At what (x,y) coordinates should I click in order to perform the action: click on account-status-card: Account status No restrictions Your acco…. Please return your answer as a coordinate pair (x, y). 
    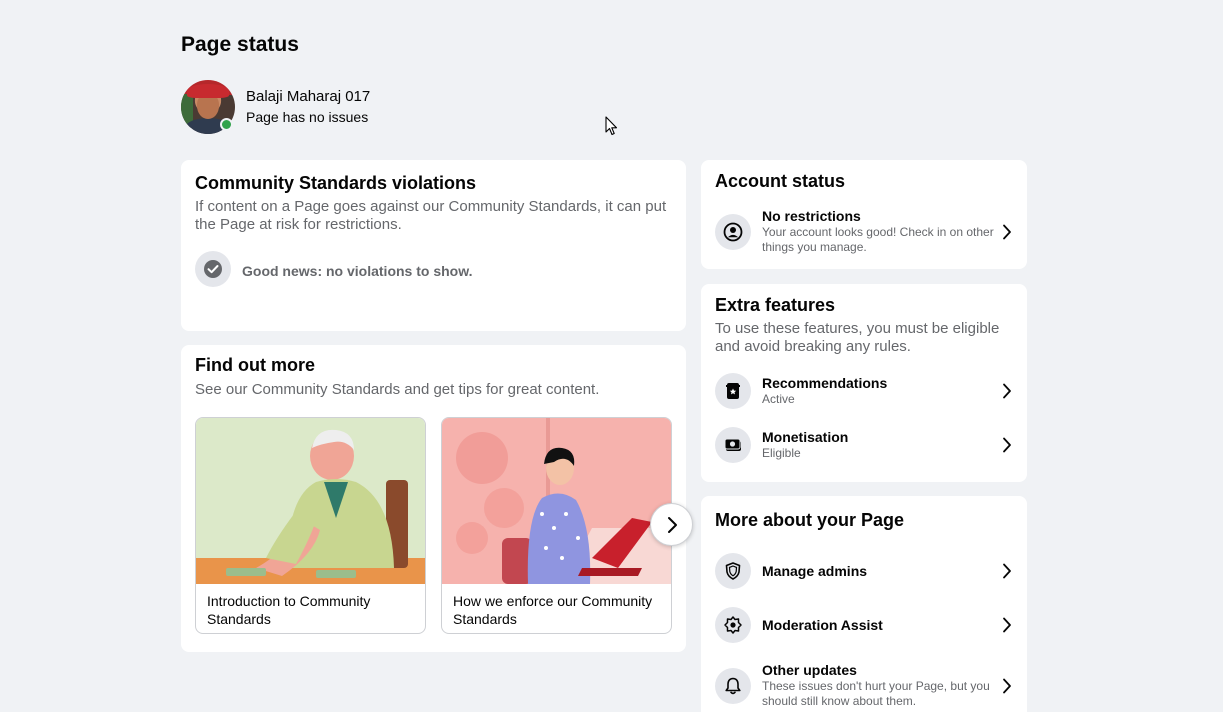
    Looking at the image, I should click on (864, 214).